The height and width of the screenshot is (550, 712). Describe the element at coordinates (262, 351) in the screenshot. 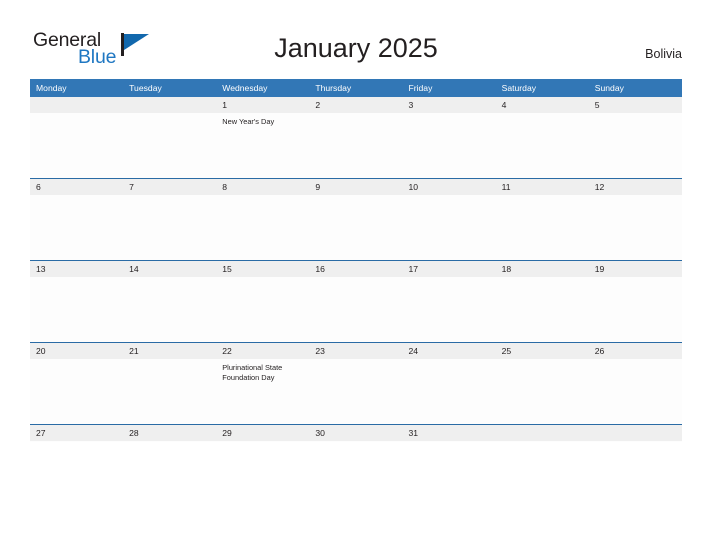

I see `day-number: 22` at that location.